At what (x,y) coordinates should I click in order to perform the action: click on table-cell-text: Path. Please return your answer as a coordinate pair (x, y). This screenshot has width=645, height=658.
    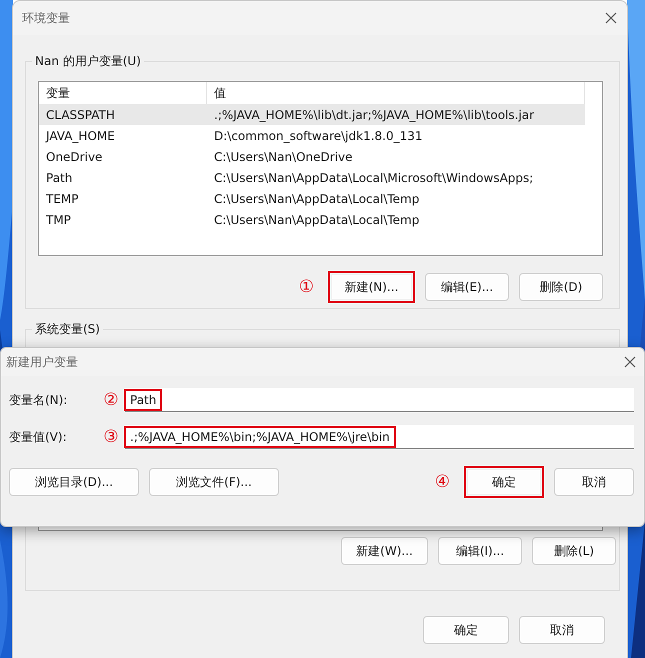
    Looking at the image, I should click on (59, 177).